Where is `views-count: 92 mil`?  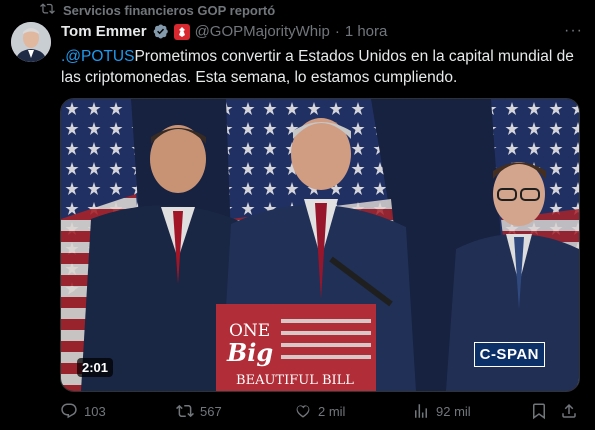
views-count: 92 mil is located at coordinates (453, 411).